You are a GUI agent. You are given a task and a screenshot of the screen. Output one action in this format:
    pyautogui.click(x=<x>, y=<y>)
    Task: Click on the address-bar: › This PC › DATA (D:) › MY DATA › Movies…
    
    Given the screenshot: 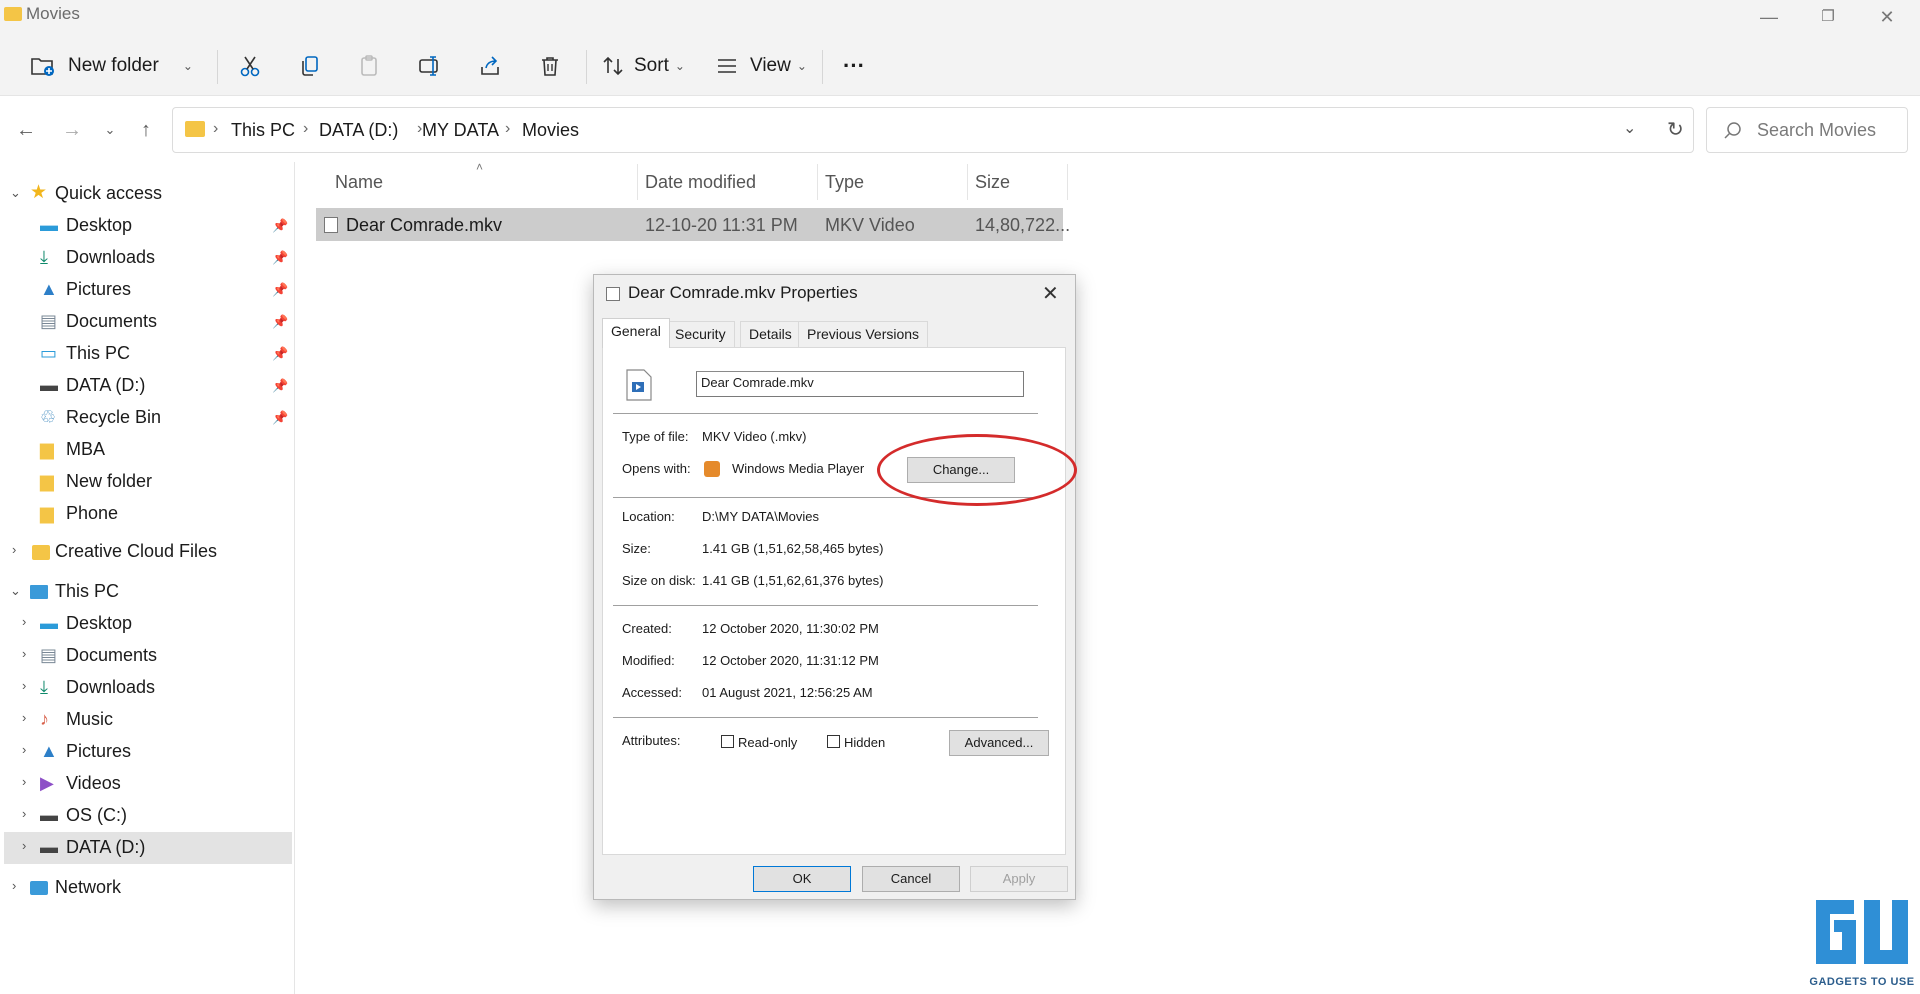 What is the action you would take?
    pyautogui.click(x=933, y=130)
    